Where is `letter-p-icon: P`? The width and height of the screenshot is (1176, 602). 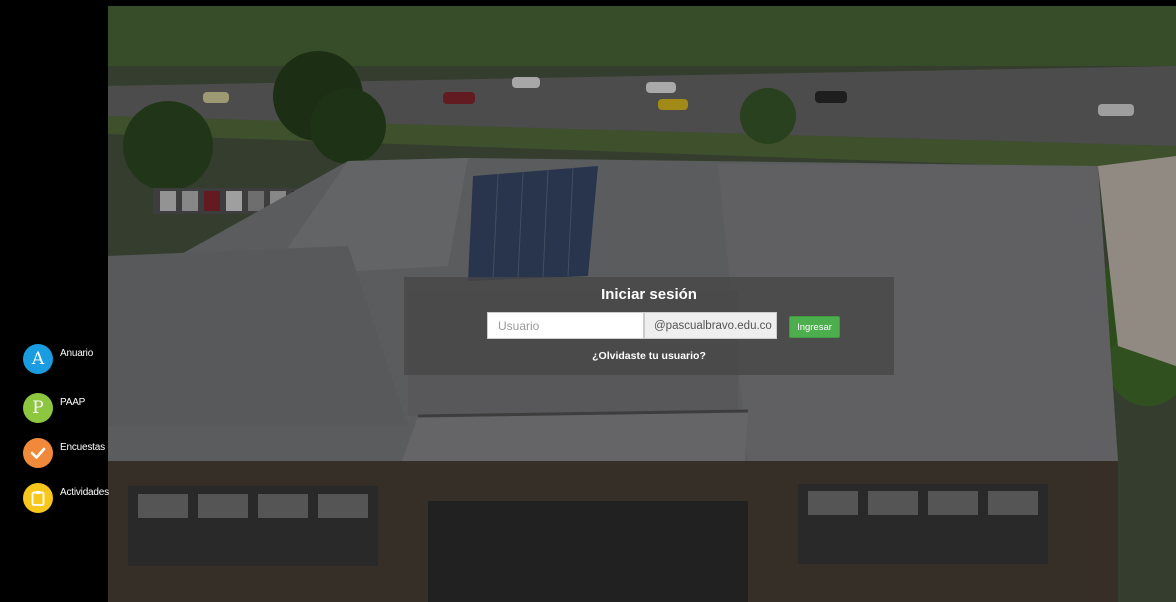
letter-p-icon: P is located at coordinates (38, 408).